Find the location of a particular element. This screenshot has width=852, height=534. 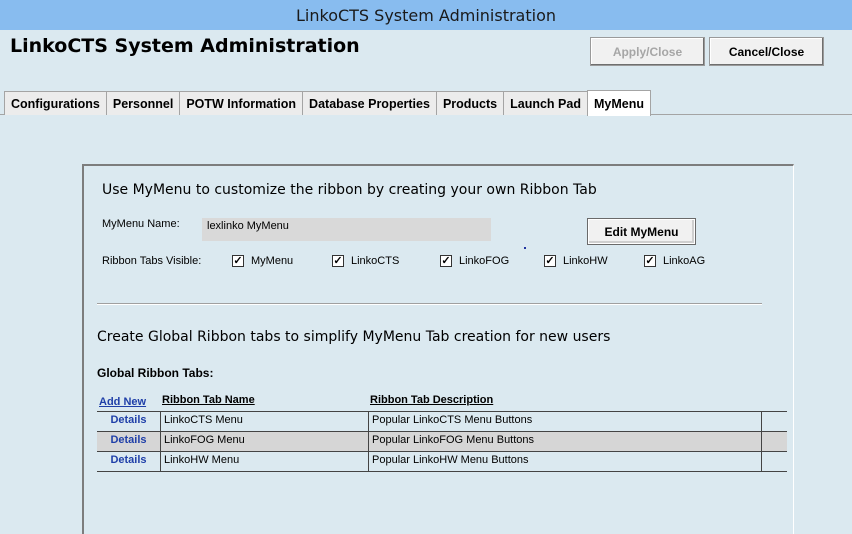

checkbox-linkofog: ✓ LinkoFOG is located at coordinates (474, 261).